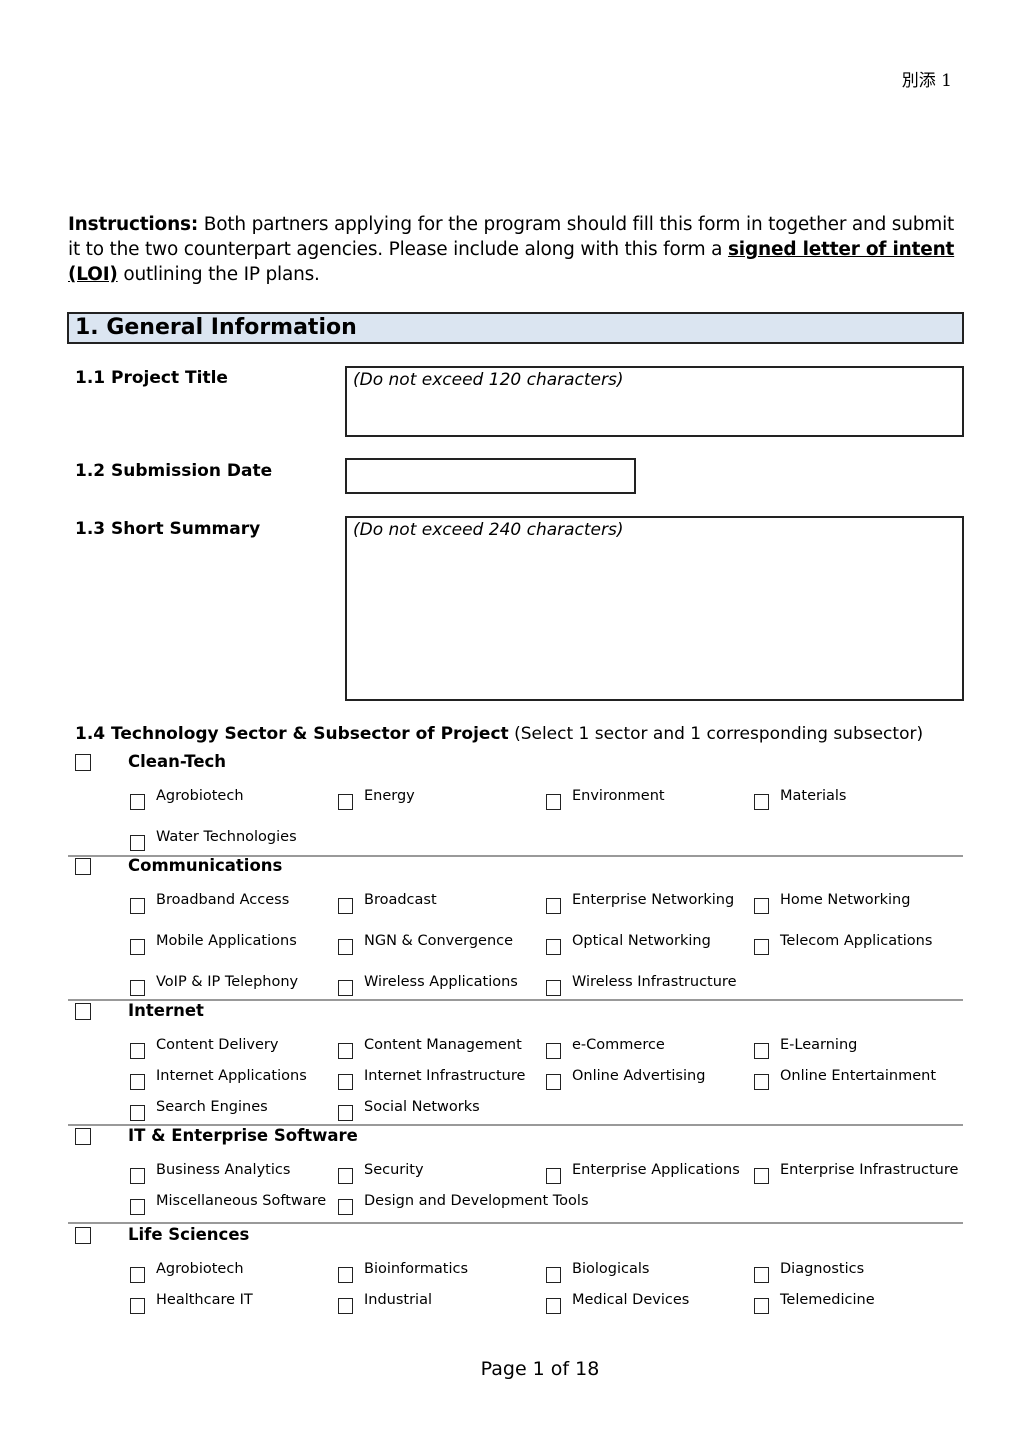 The image size is (1020, 1443). What do you see at coordinates (488, 530) in the screenshot?
I see `short-summary-hint: (Do not exceed 240 characters)` at bounding box center [488, 530].